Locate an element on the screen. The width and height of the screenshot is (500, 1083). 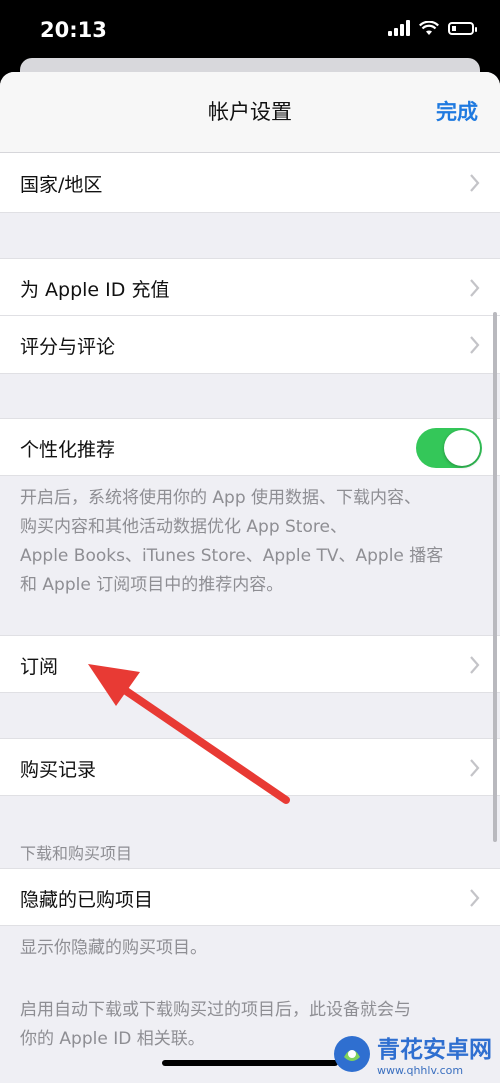
row-label: 订阅 is located at coordinates (39, 667).